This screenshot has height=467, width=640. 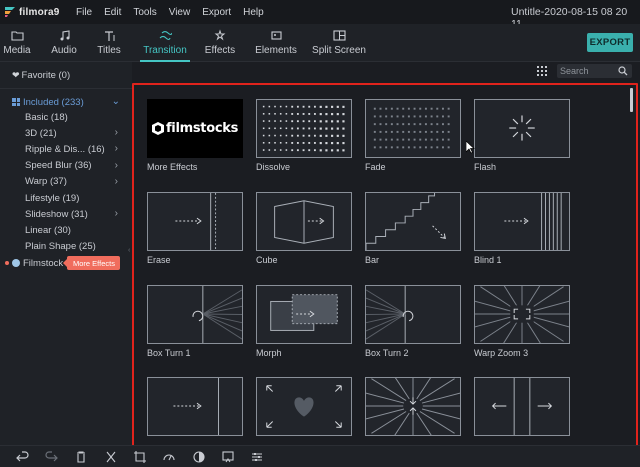 I want to click on crop-icon, so click(x=140, y=457).